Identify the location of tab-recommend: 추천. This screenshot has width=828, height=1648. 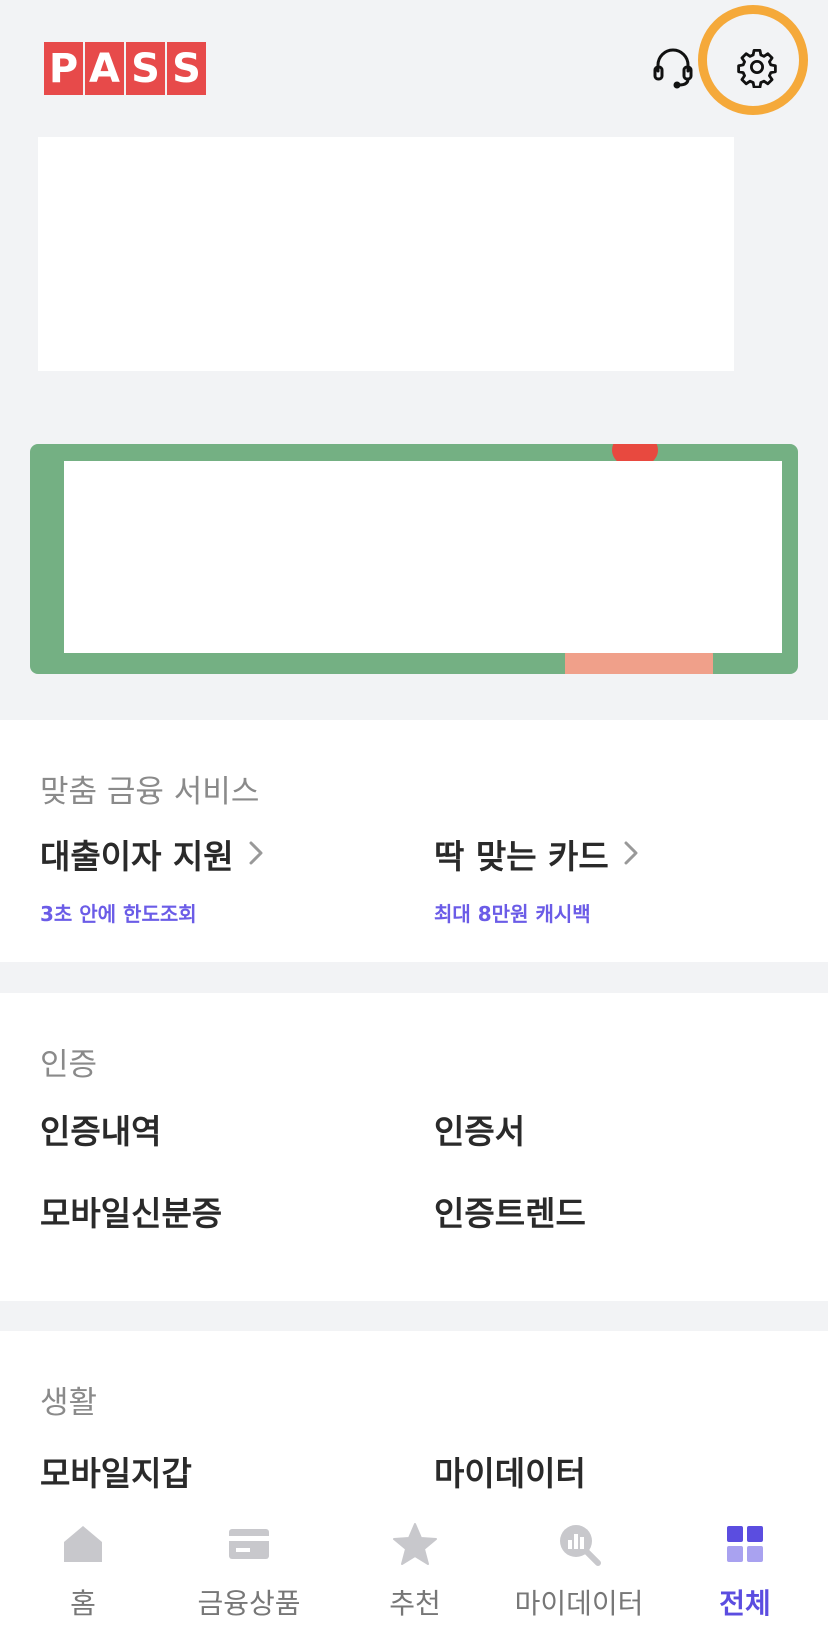
(415, 1575).